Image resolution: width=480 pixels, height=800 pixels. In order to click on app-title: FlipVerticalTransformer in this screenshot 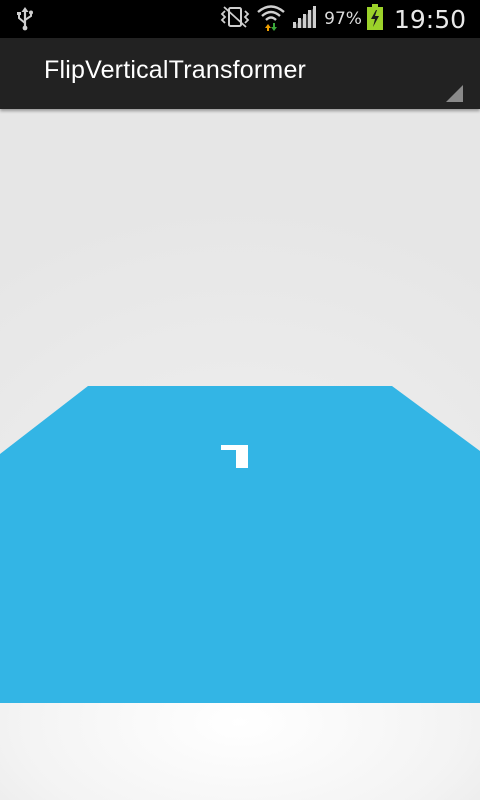, I will do `click(175, 70)`.